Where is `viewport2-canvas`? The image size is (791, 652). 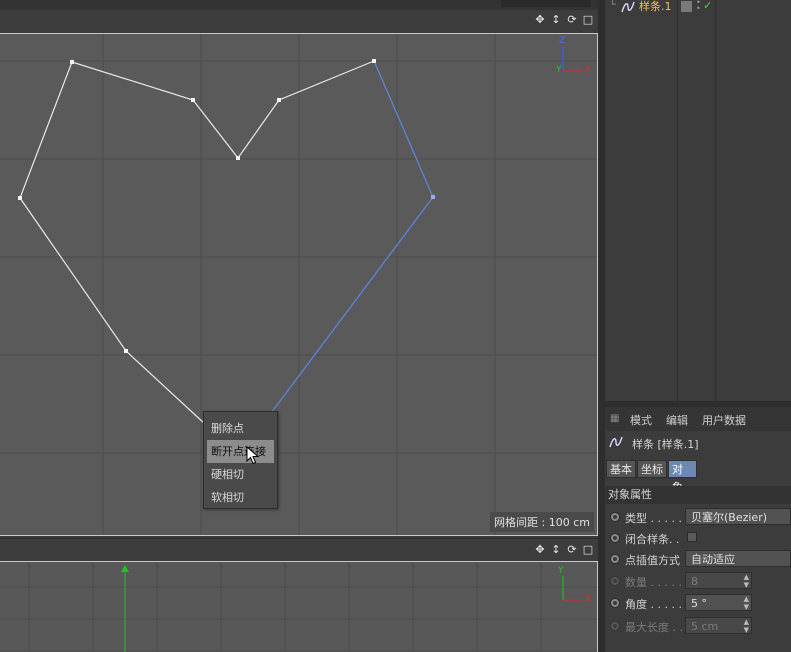 viewport2-canvas is located at coordinates (298, 607).